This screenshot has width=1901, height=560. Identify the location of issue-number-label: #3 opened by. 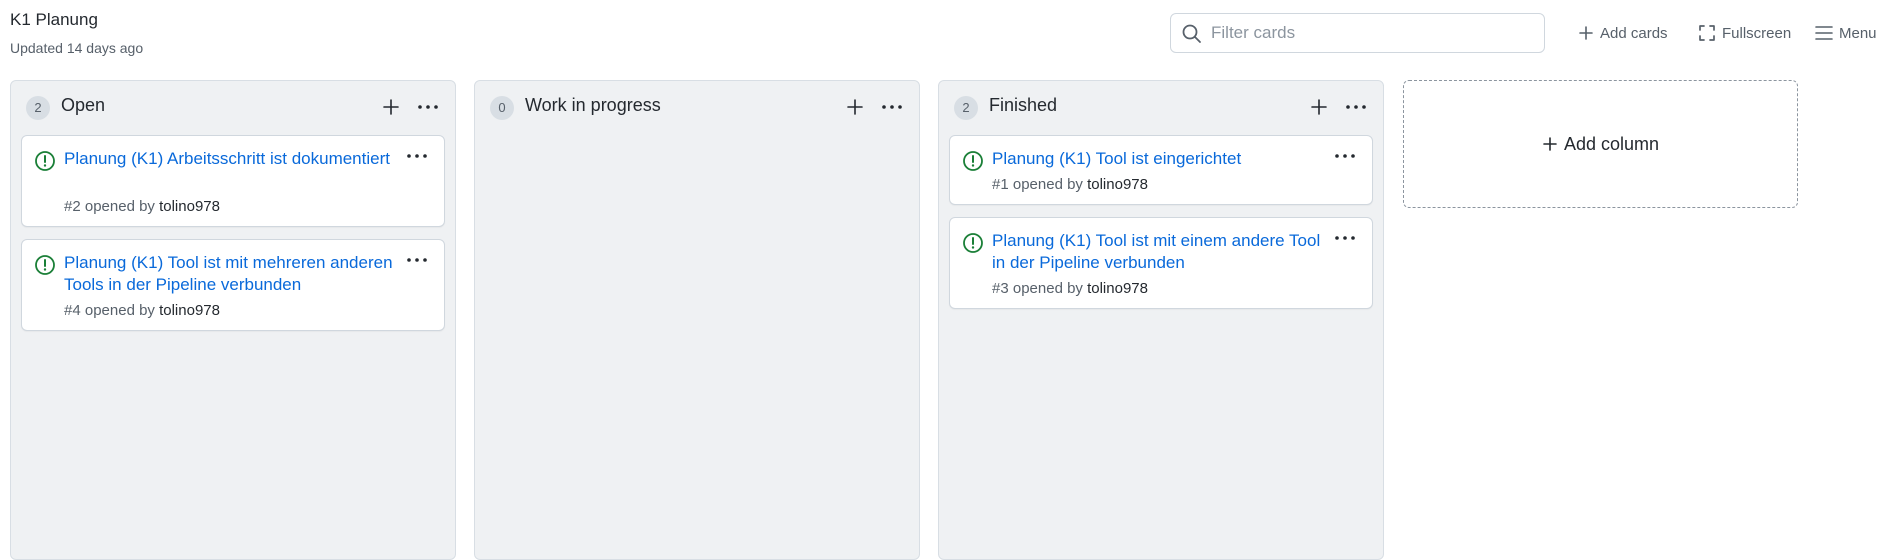
(1040, 288).